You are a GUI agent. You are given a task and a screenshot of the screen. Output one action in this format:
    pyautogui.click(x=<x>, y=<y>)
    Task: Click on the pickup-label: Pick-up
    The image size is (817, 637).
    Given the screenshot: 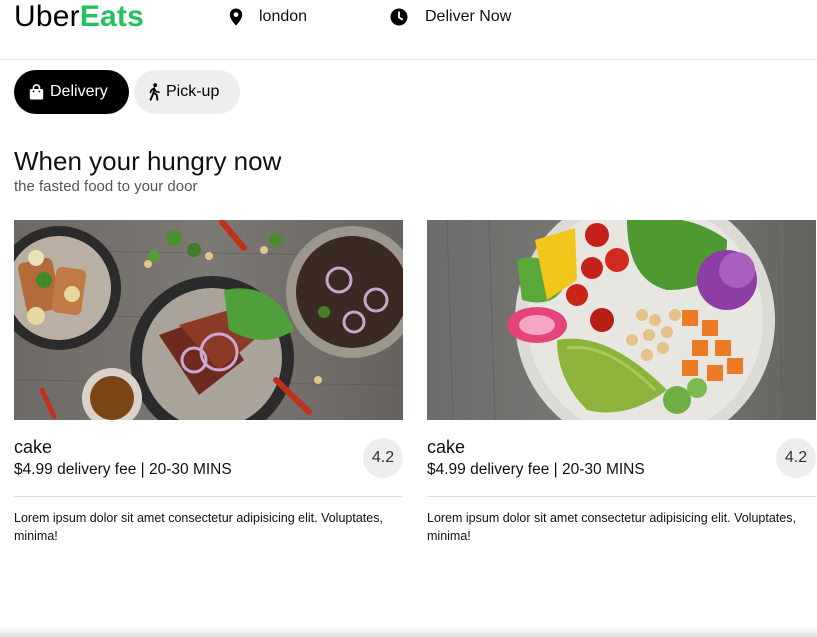 What is the action you would take?
    pyautogui.click(x=193, y=91)
    